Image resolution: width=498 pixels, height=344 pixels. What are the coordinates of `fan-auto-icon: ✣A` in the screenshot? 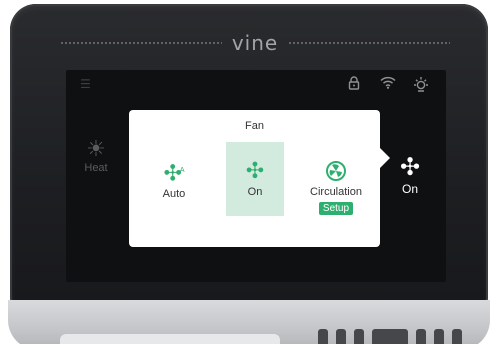 It's located at (174, 173).